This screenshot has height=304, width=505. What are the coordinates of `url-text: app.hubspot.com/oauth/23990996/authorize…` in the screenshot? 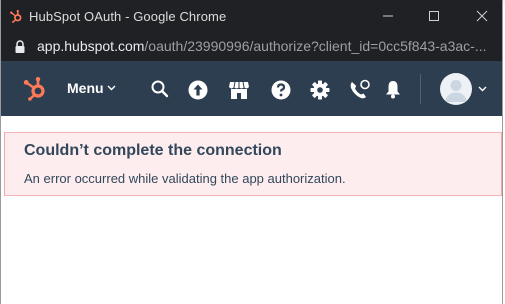 It's located at (262, 46).